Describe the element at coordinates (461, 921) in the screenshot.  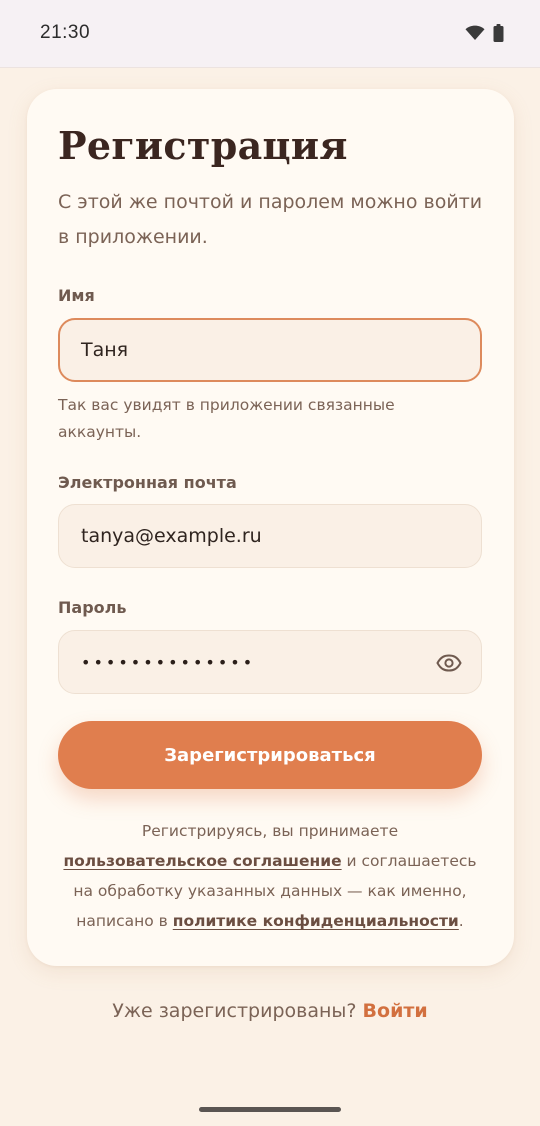
I see `legal-text-part3: .` at that location.